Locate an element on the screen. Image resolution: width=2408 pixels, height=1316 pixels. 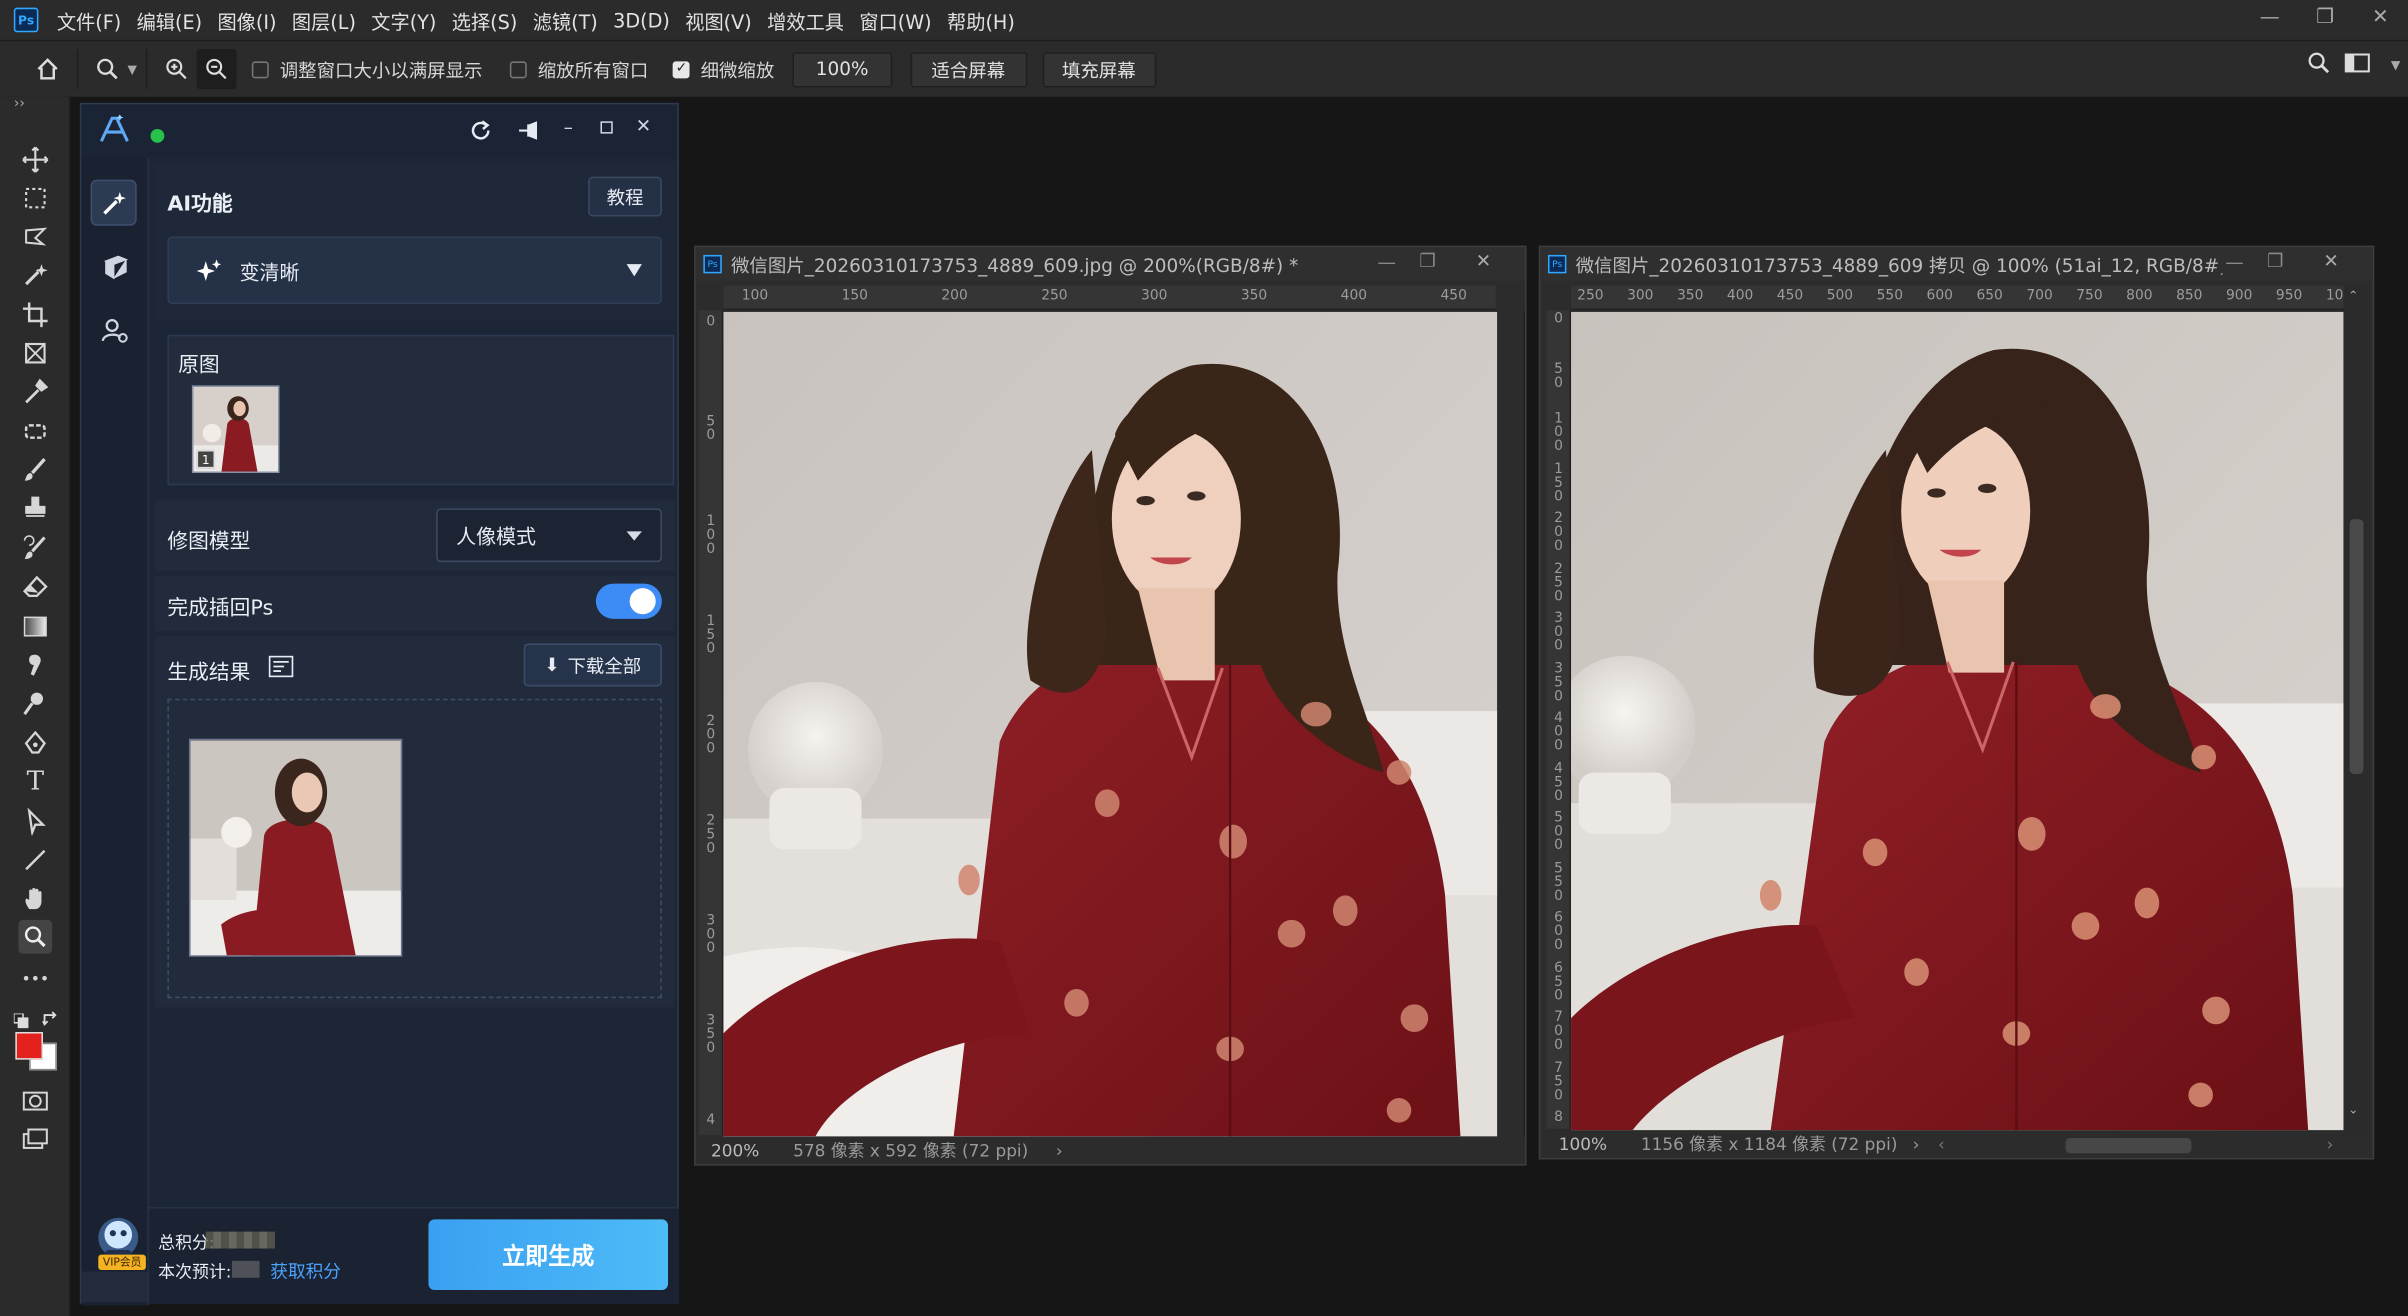
menu-file: 文件(F) is located at coordinates (89, 19).